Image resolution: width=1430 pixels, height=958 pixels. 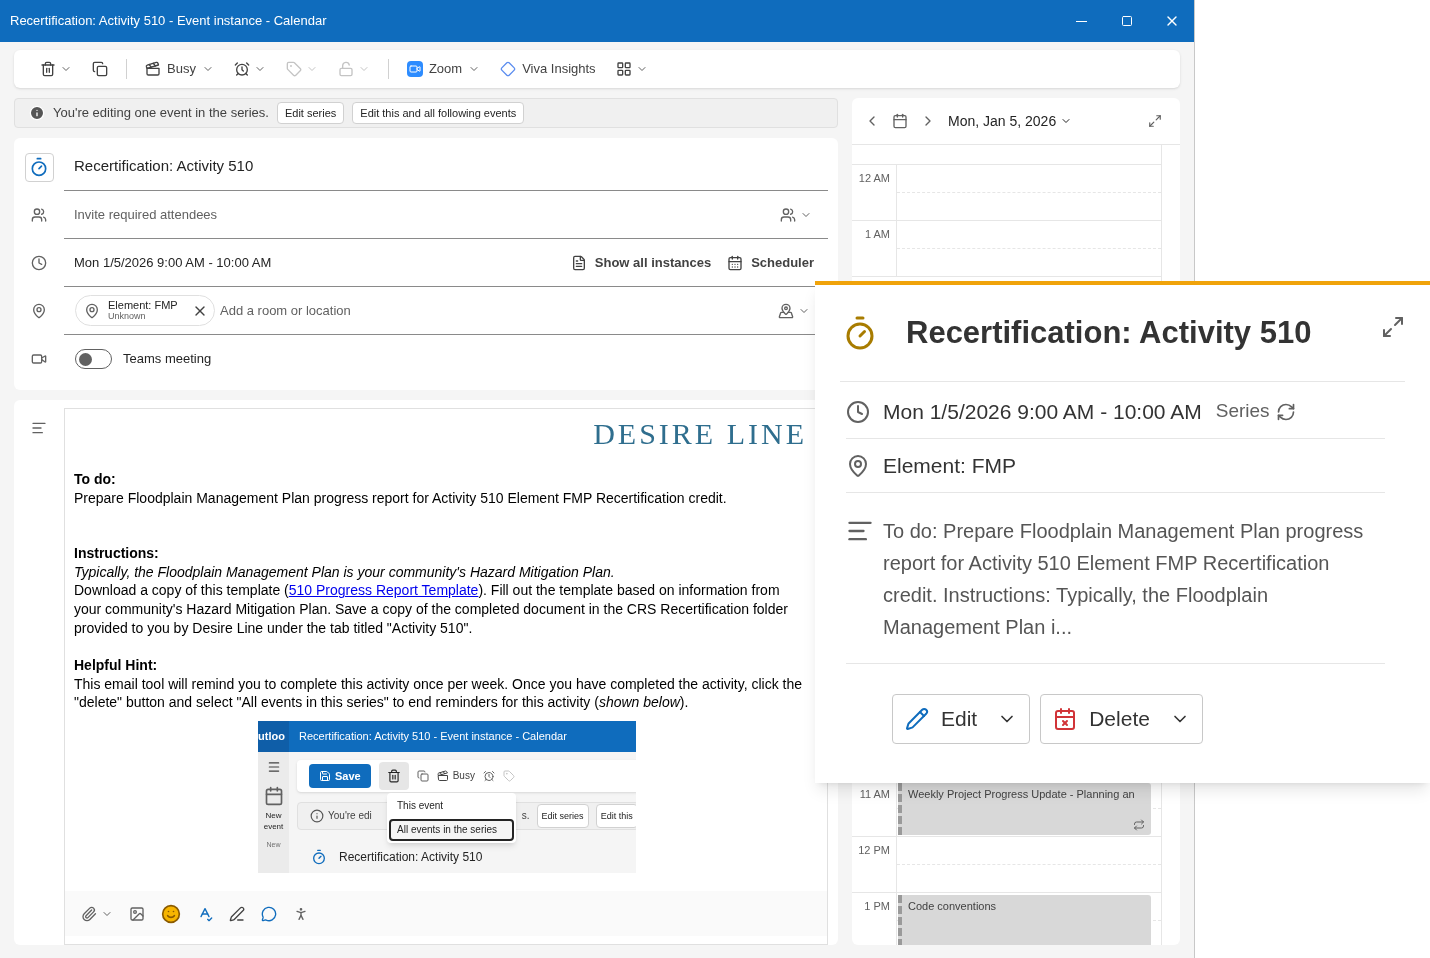 What do you see at coordinates (116, 665) in the screenshot?
I see `hint-heading: Helpful Hint:` at bounding box center [116, 665].